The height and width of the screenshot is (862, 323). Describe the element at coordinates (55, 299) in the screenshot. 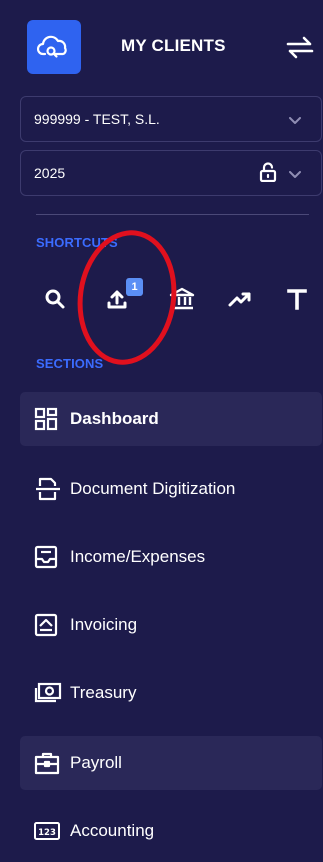

I see `search-icon` at that location.